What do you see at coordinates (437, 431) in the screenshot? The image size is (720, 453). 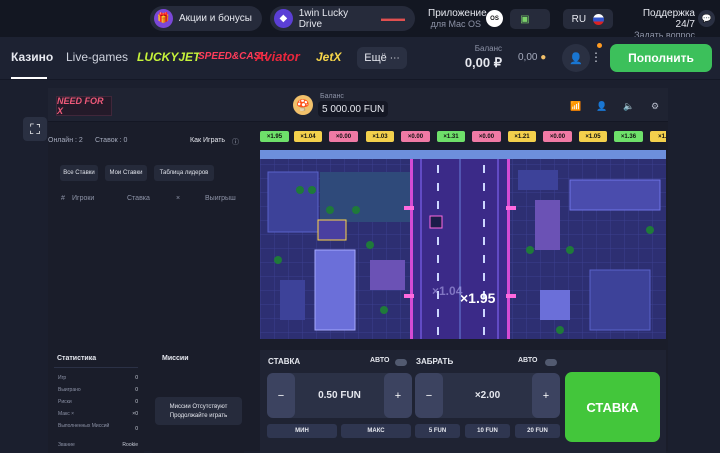 I see `quick-bet-5: 5 FUN` at bounding box center [437, 431].